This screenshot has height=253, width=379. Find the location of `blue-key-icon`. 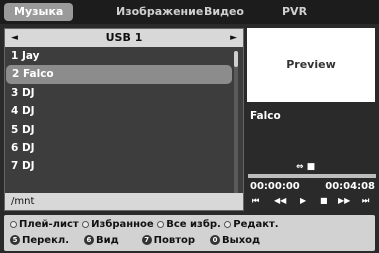

blue-key-icon is located at coordinates (228, 224).